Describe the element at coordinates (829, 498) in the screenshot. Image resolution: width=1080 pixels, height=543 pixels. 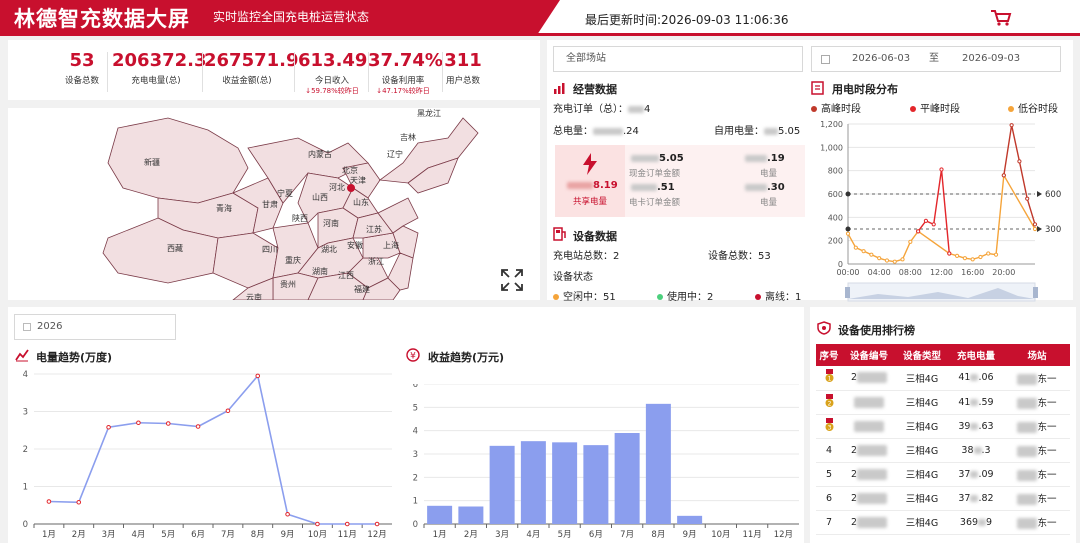
I see `rank-cell: 6` at that location.